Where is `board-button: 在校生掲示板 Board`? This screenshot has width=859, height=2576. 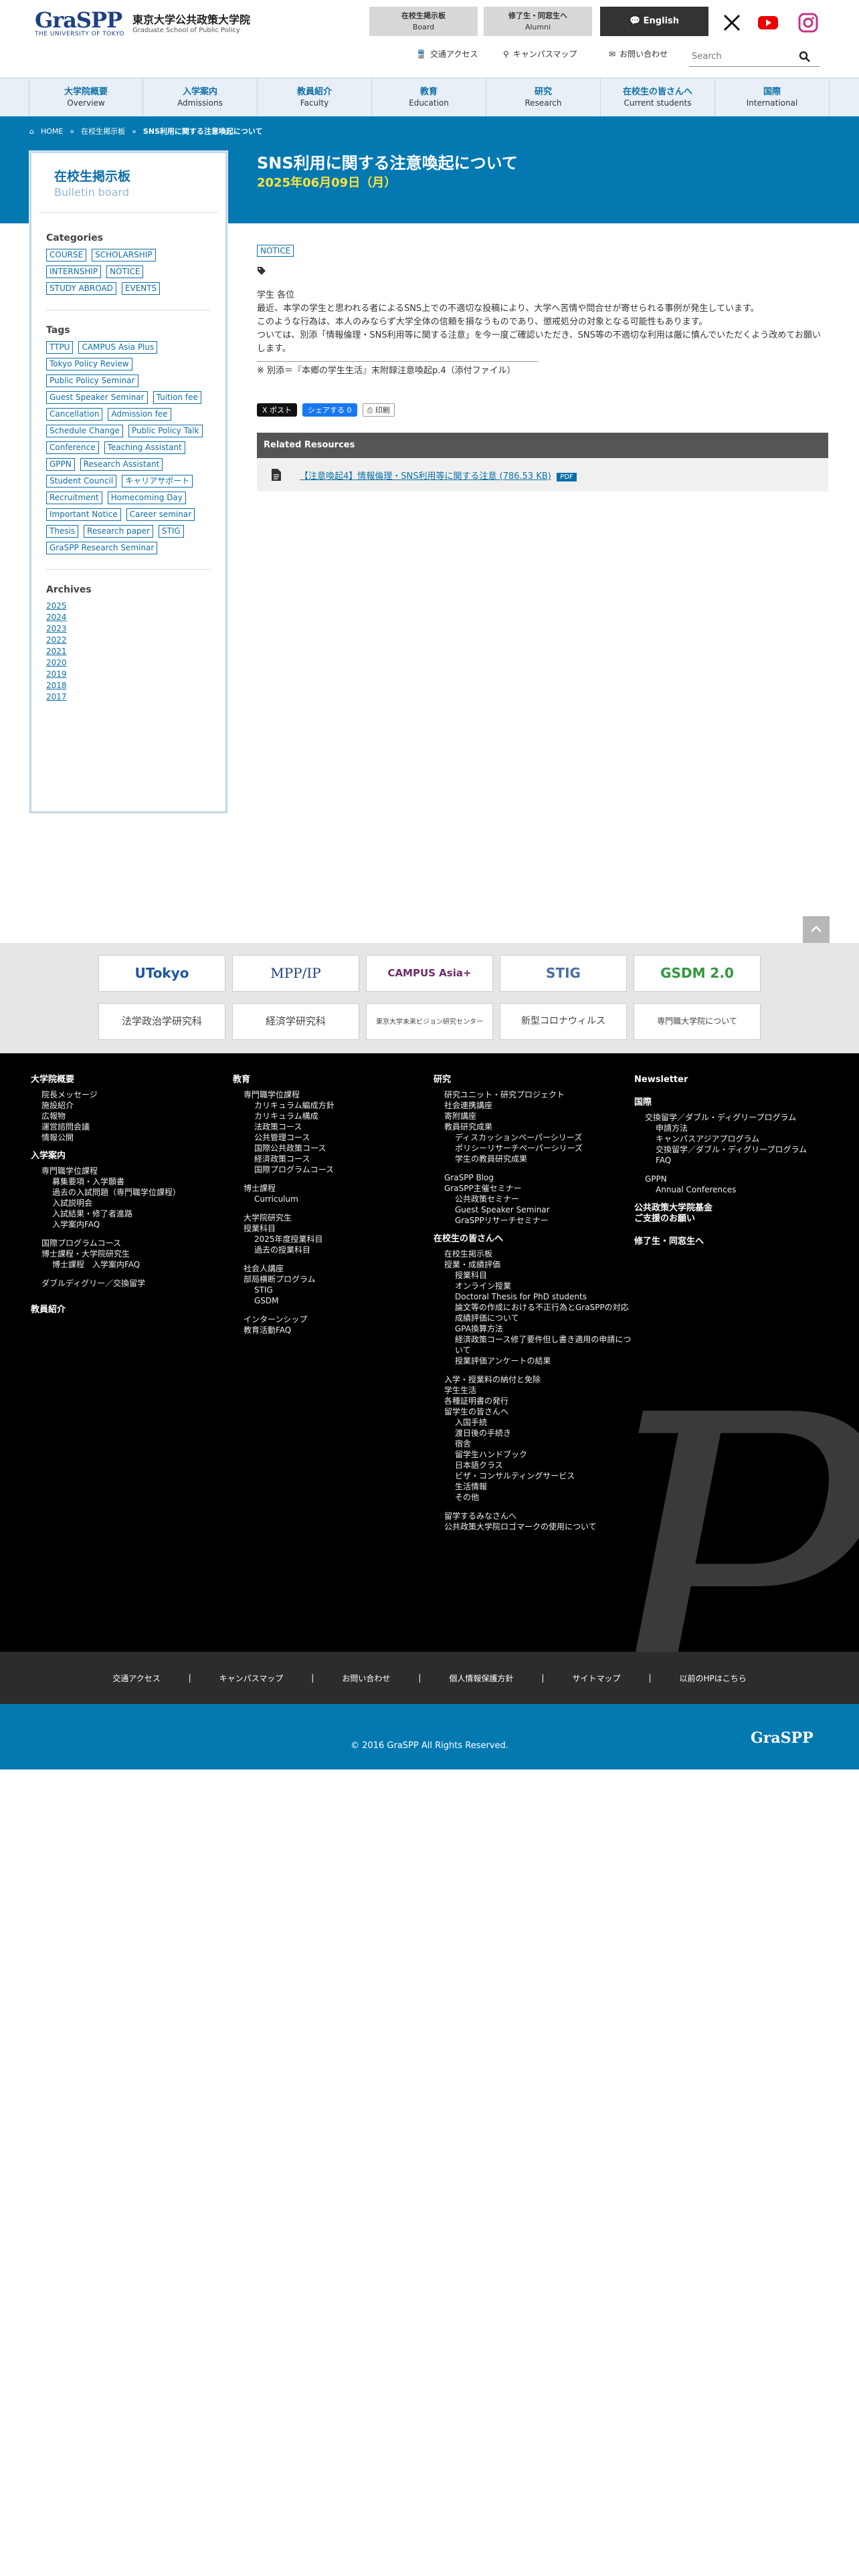
board-button: 在校生掲示板 Board is located at coordinates (423, 21).